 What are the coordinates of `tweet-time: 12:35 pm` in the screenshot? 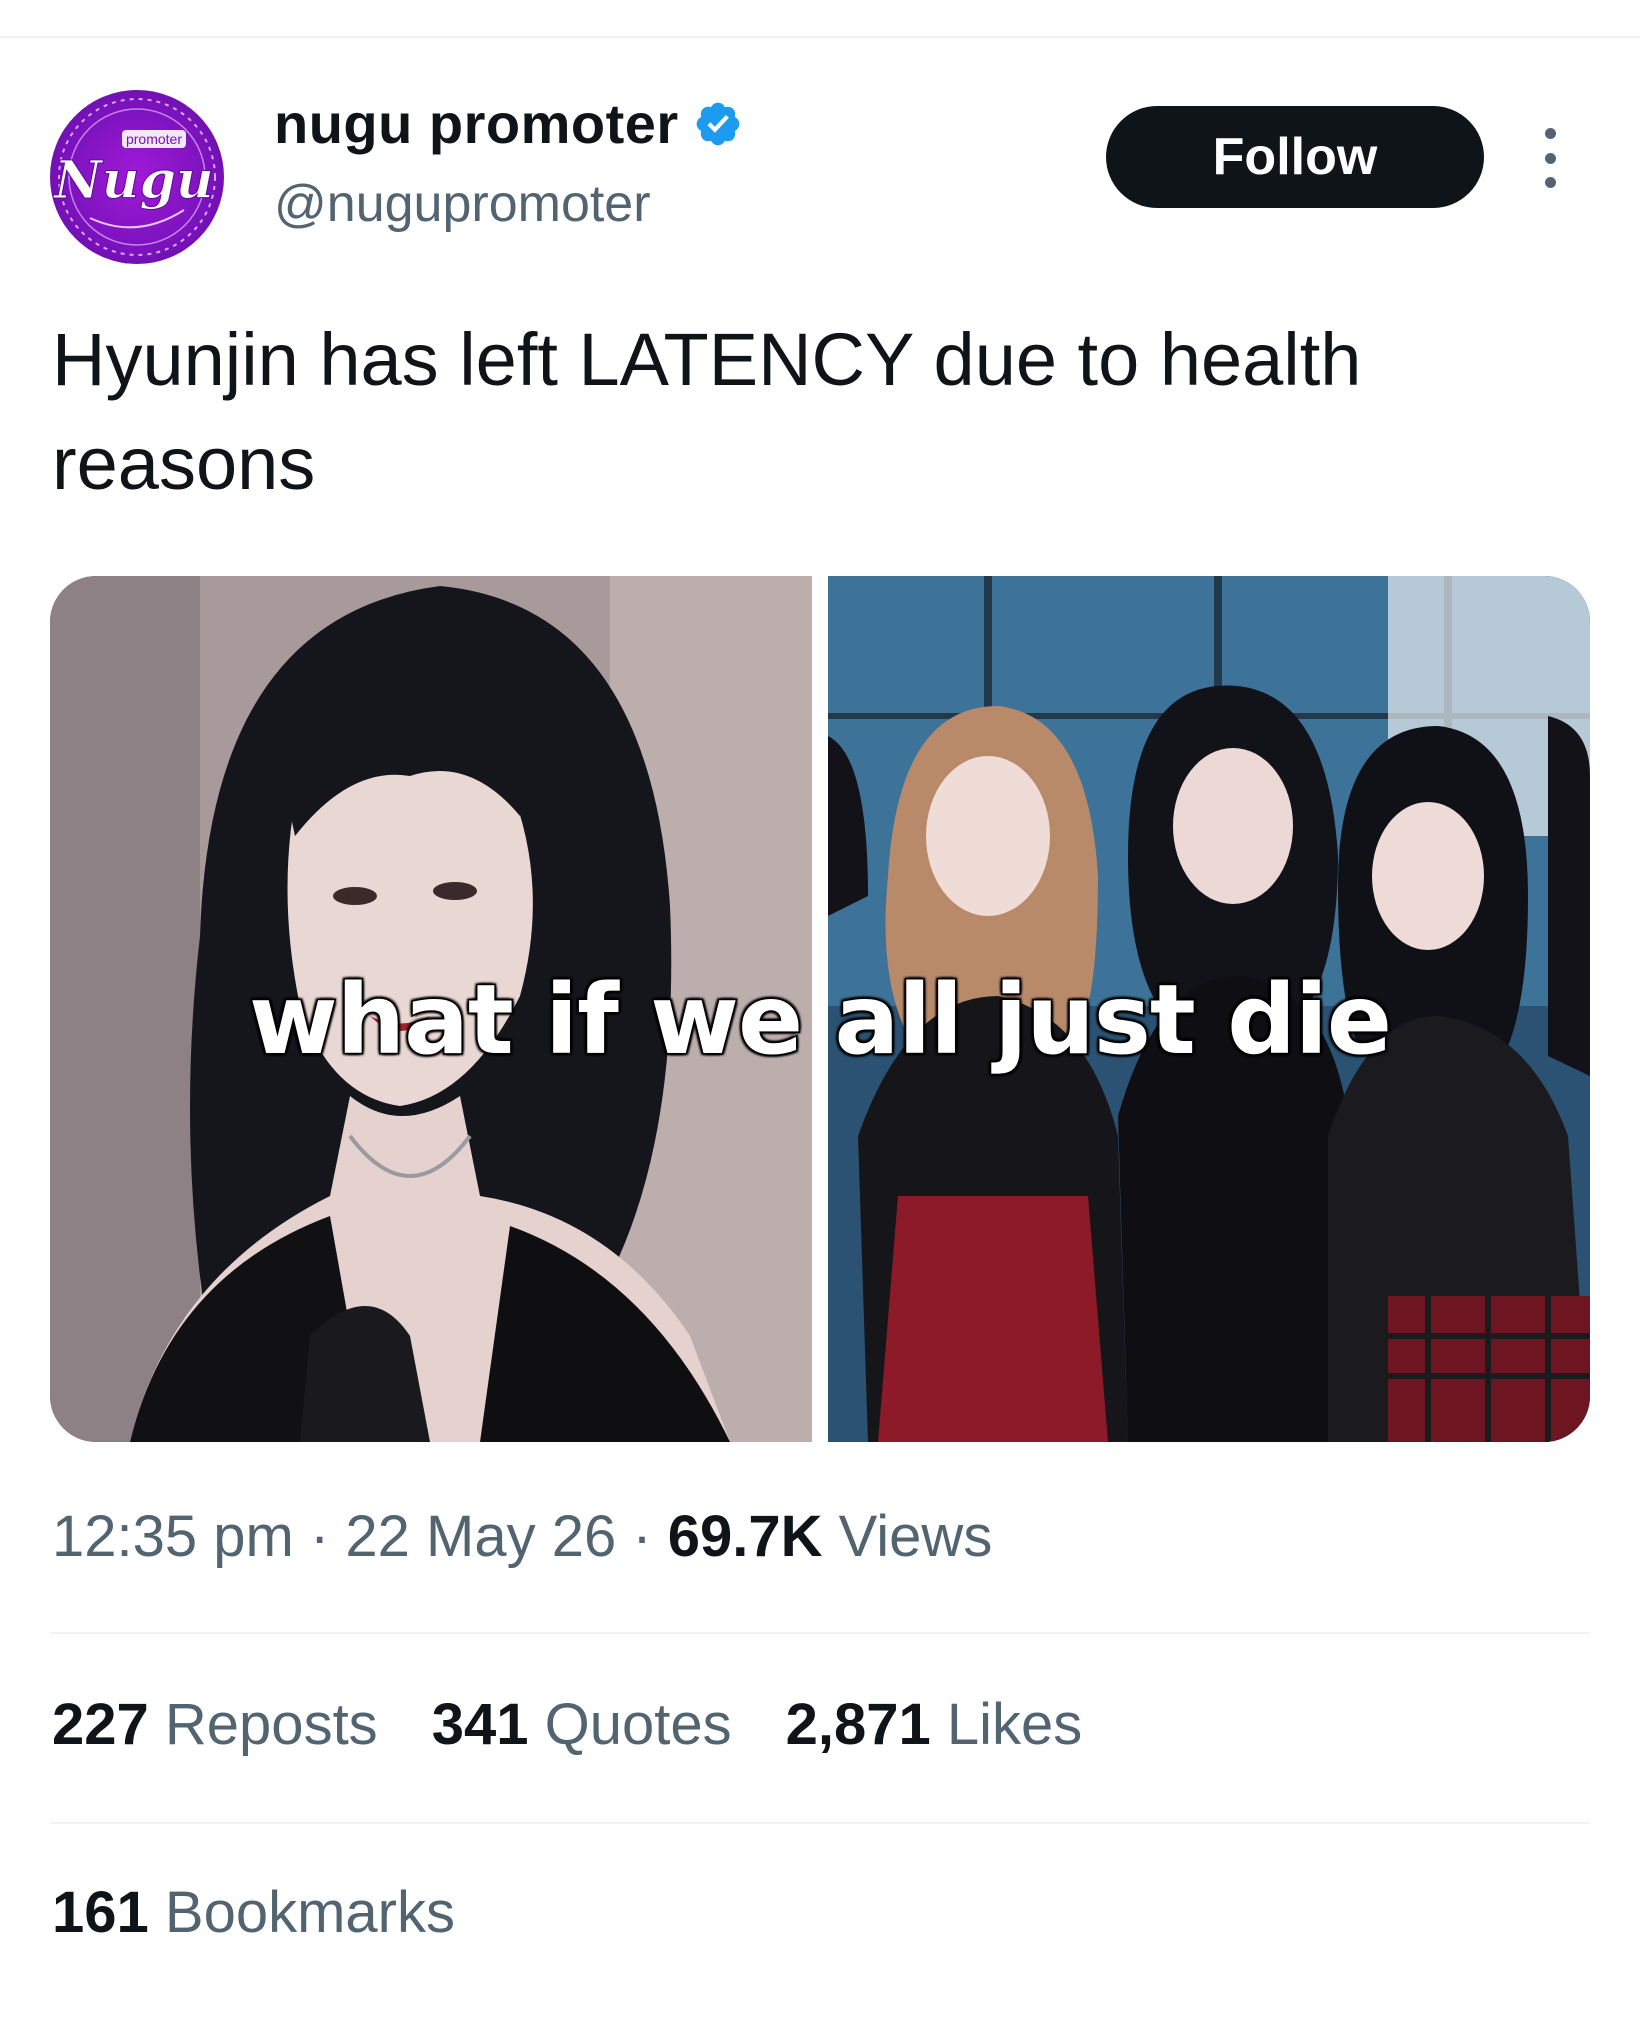 It's located at (173, 1536).